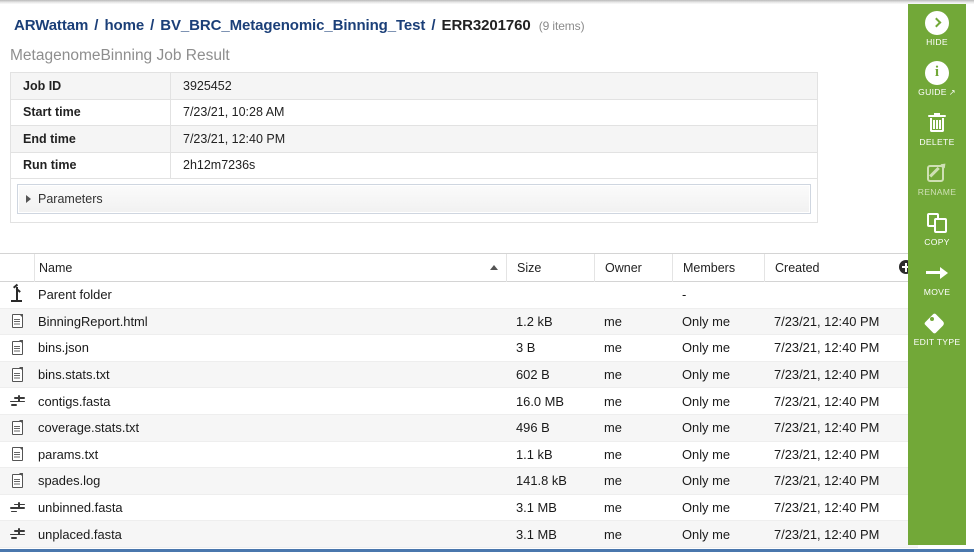 The width and height of the screenshot is (974, 552). What do you see at coordinates (51, 25) in the screenshot?
I see `breadcrumb-item-0: ARWattam` at bounding box center [51, 25].